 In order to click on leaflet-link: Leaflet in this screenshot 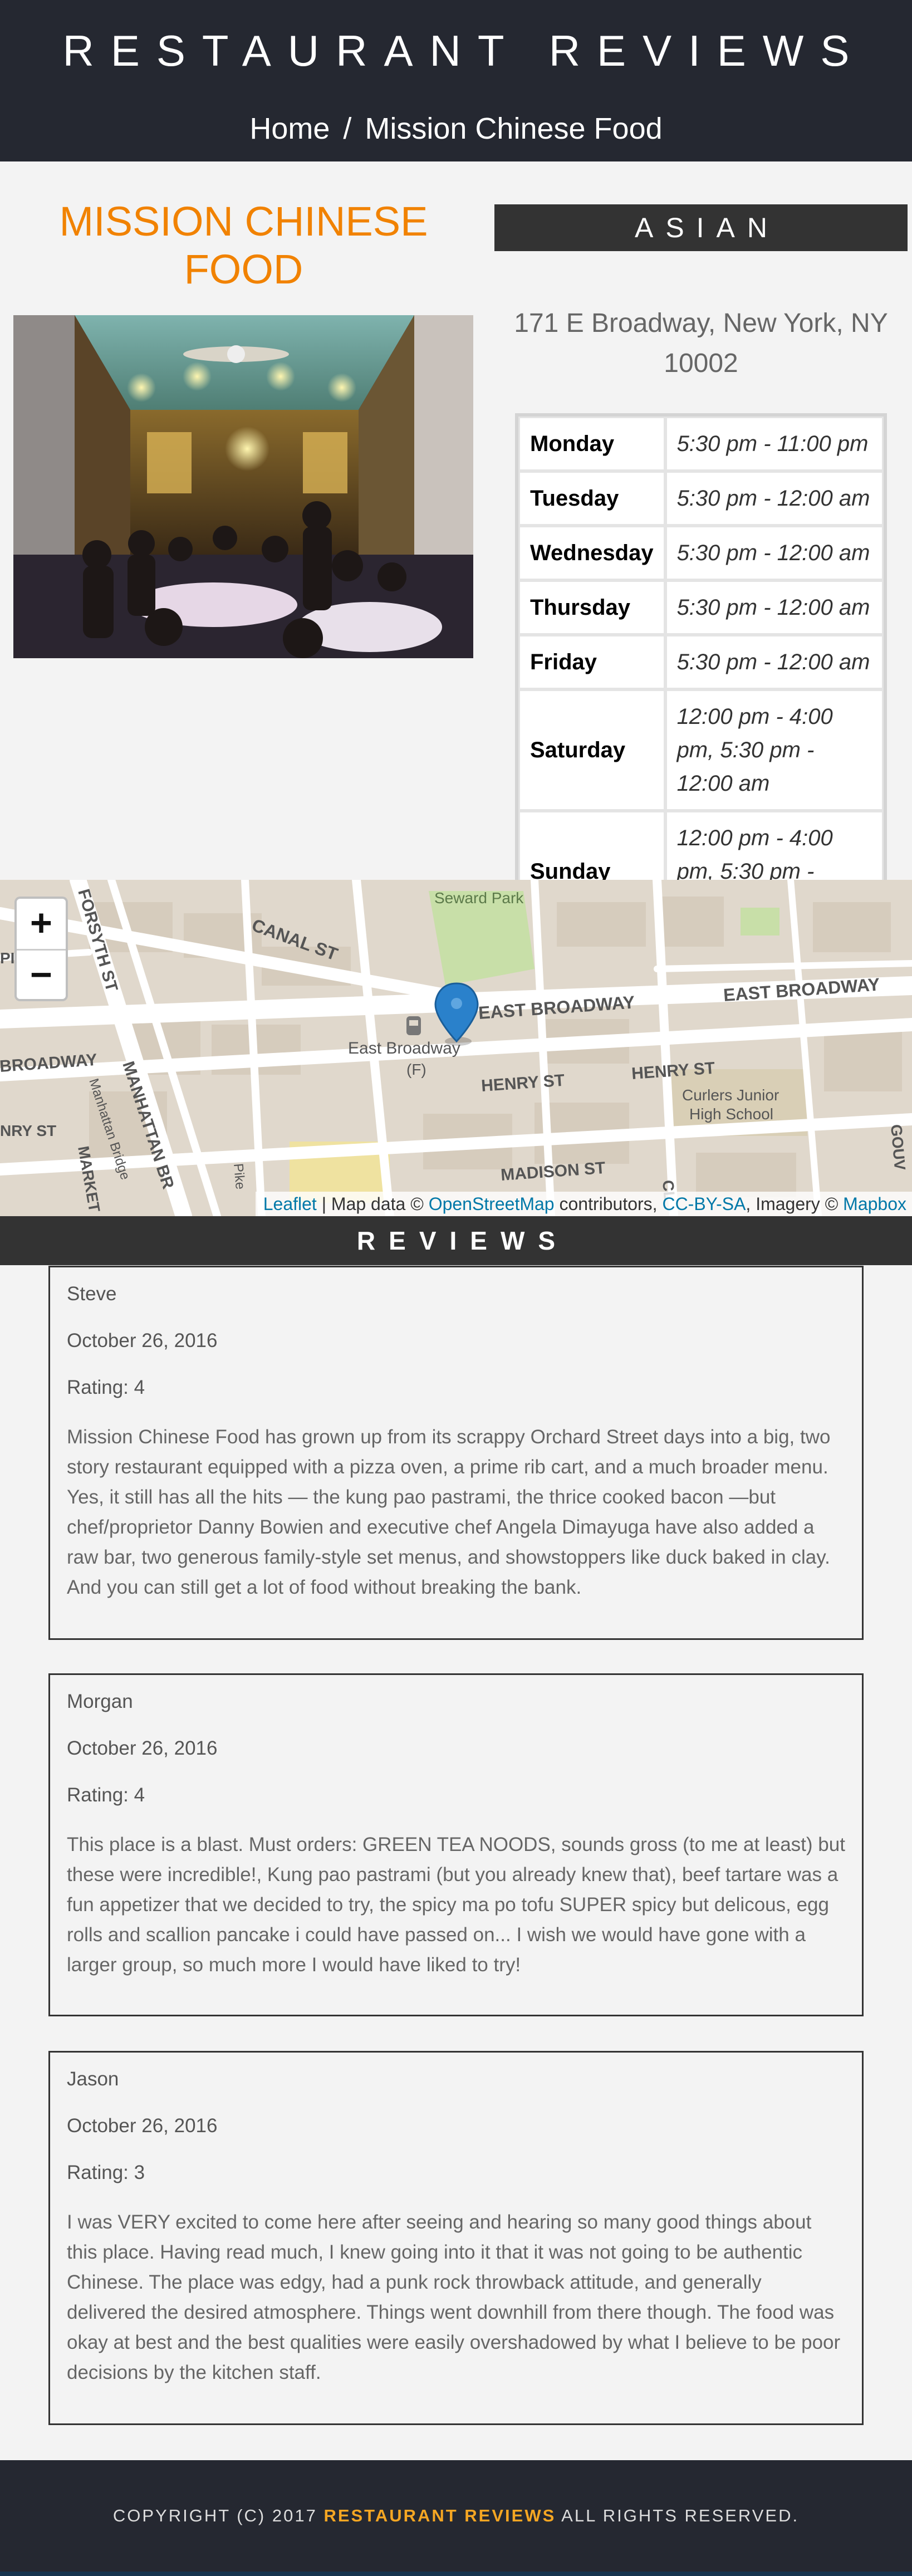, I will do `click(290, 1204)`.